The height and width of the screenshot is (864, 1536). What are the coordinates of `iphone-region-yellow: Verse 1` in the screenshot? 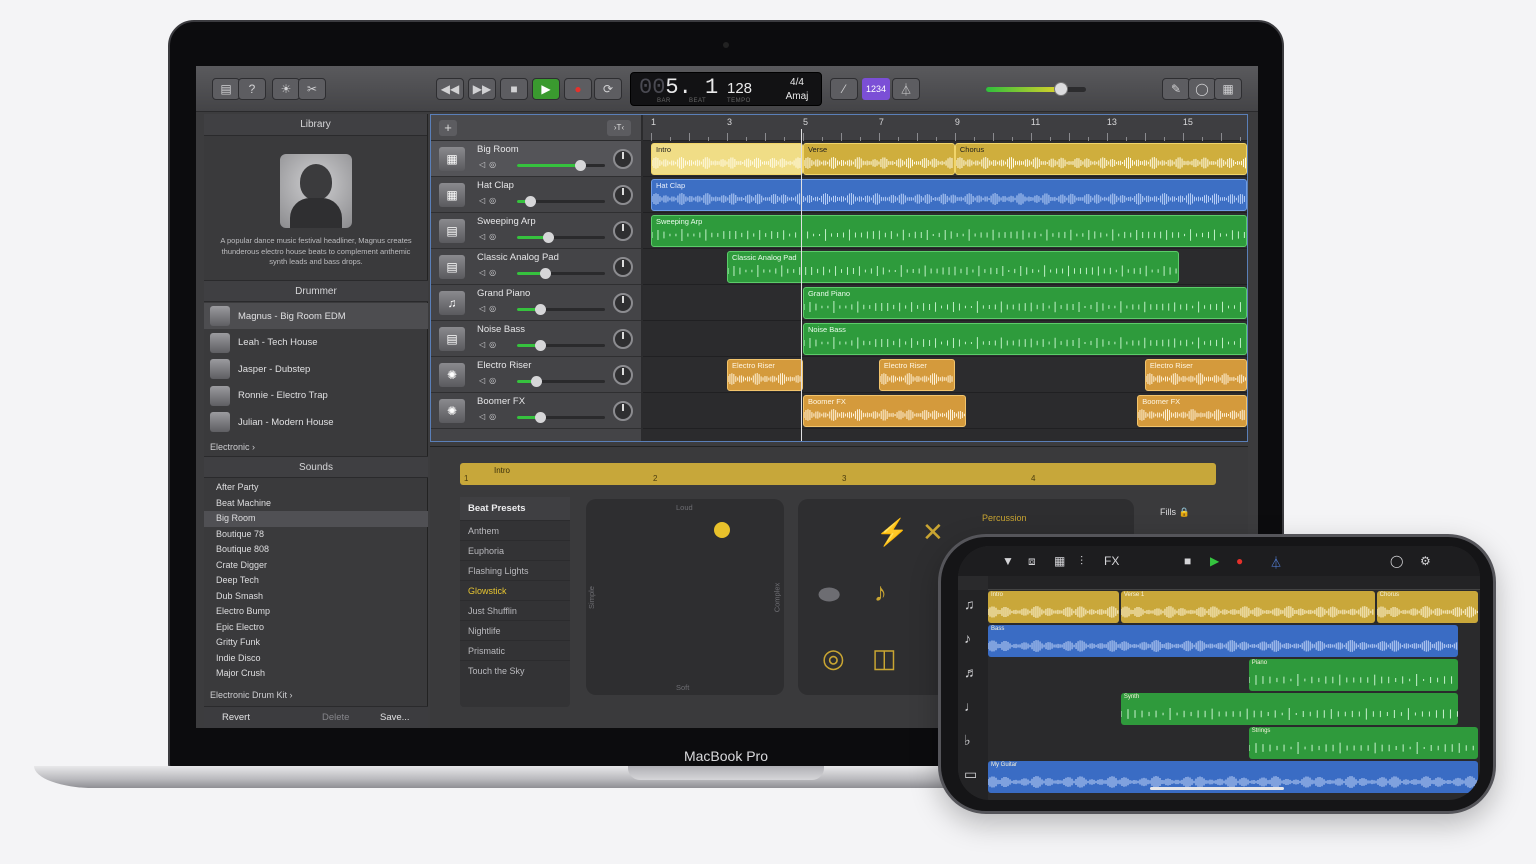 It's located at (1247, 607).